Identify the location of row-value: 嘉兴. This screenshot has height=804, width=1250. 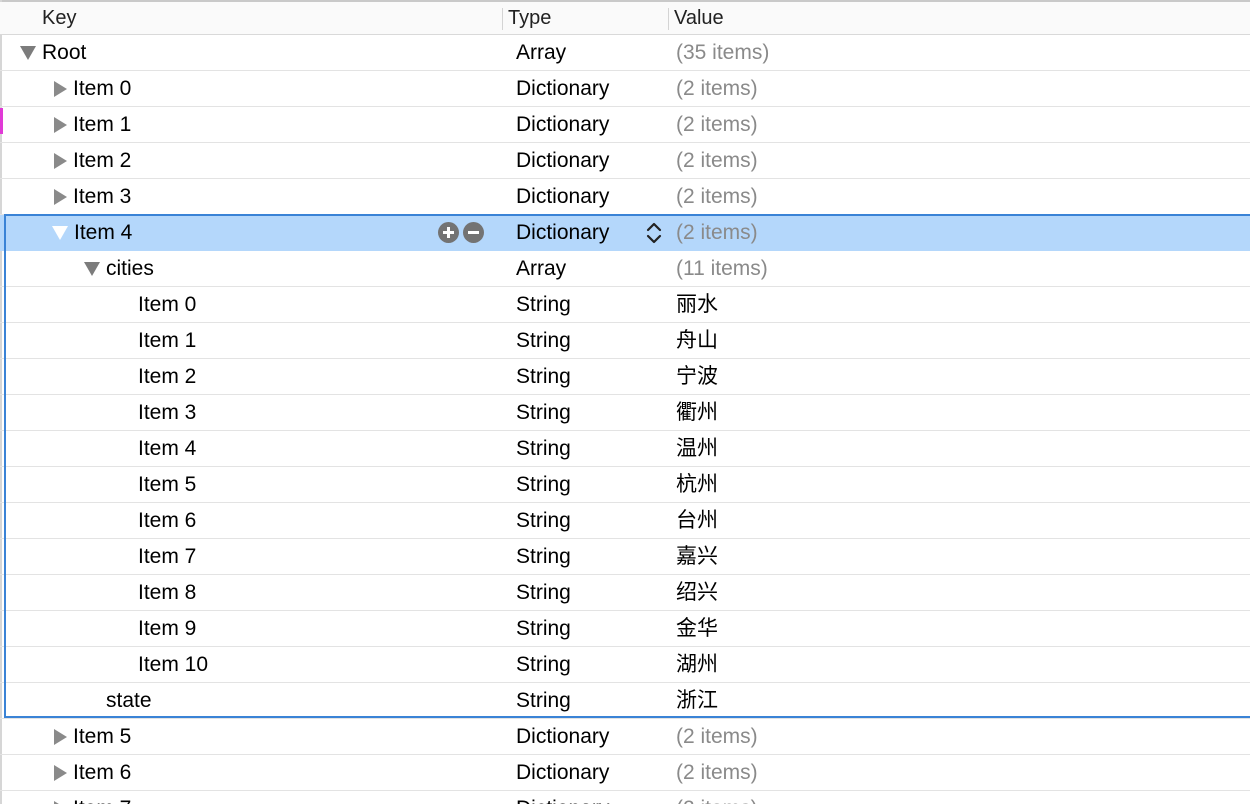
(697, 556).